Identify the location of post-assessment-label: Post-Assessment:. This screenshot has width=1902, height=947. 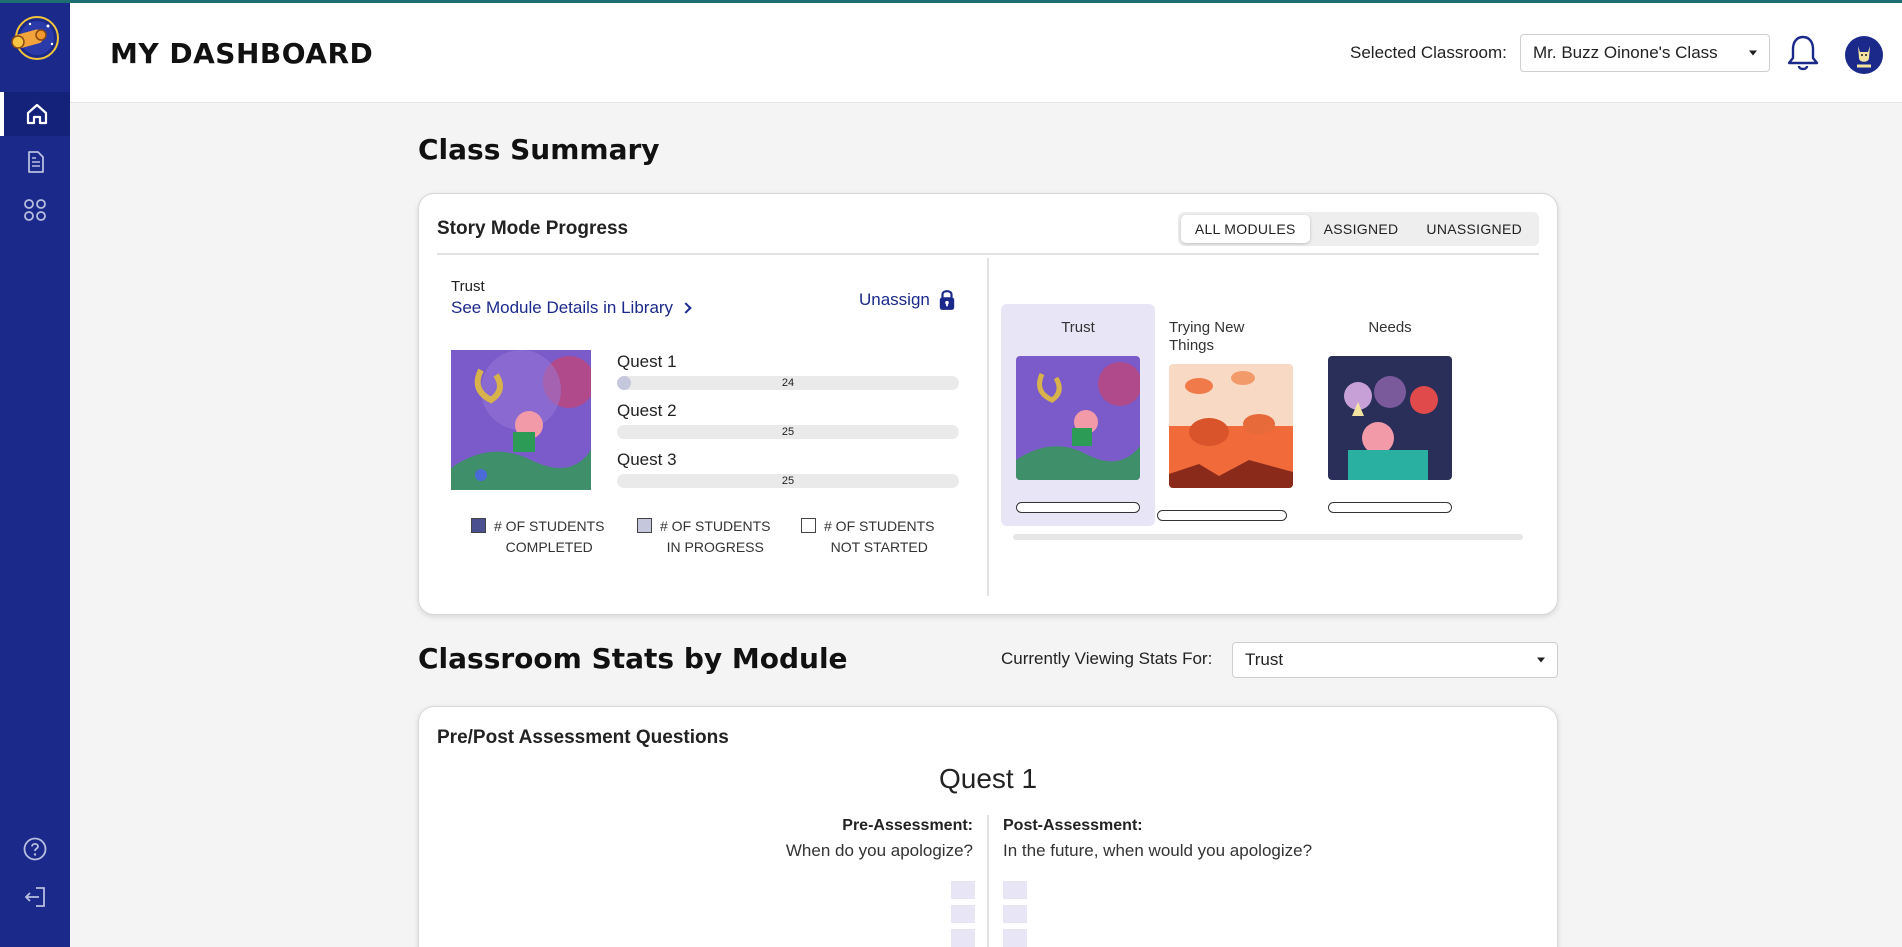
(1073, 825).